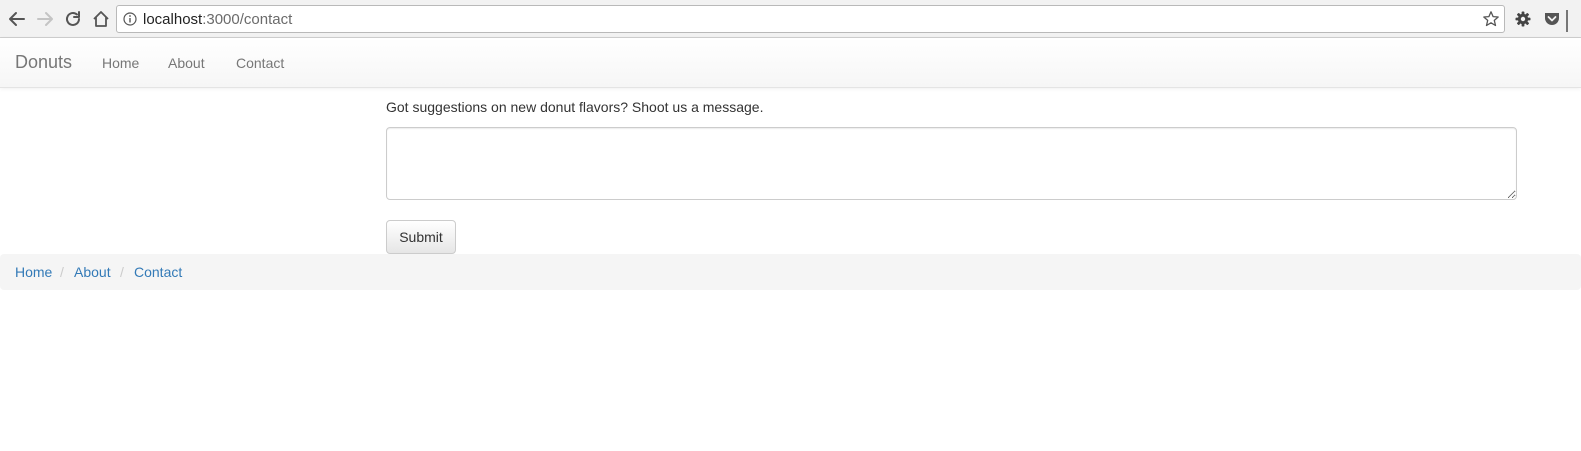 This screenshot has width=1581, height=451. What do you see at coordinates (421, 237) in the screenshot?
I see `submit-button: Submit` at bounding box center [421, 237].